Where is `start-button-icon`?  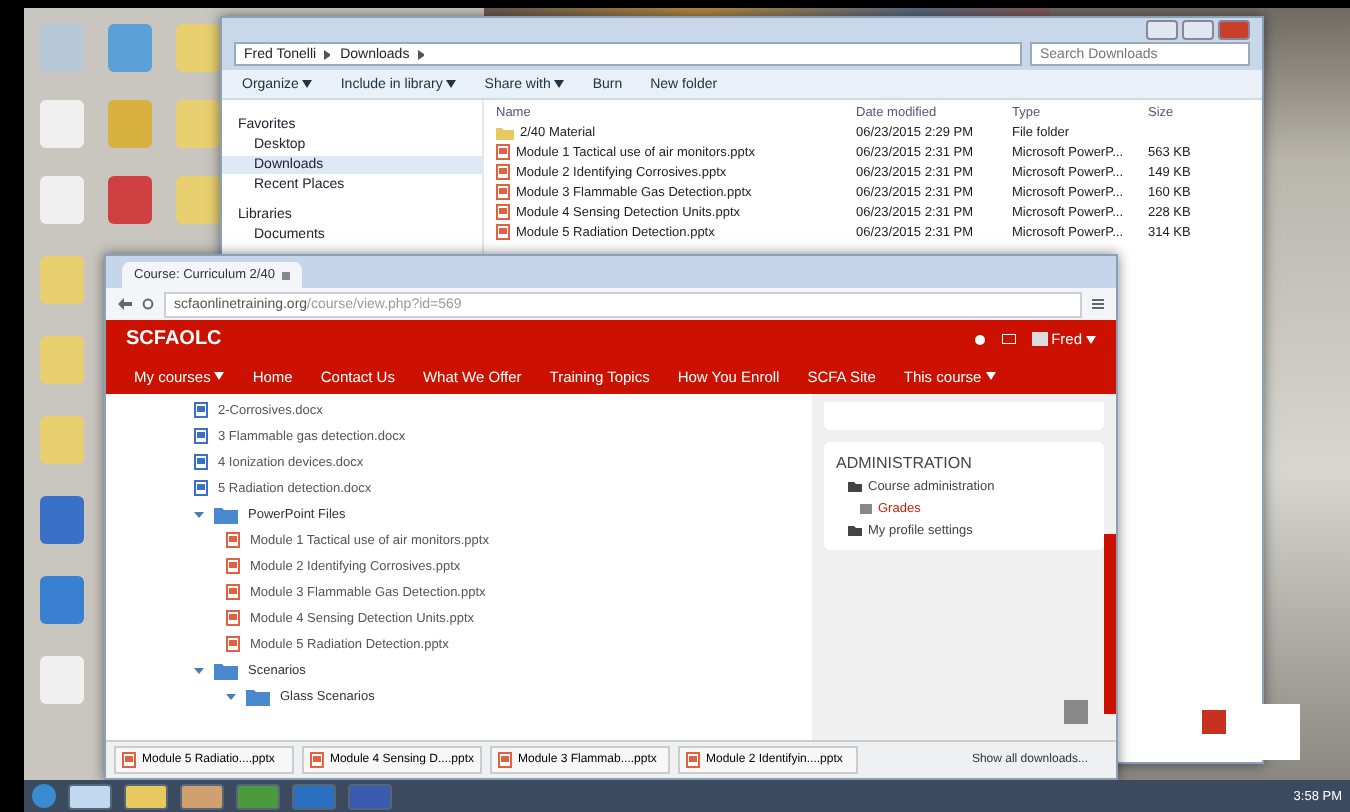 start-button-icon is located at coordinates (44, 796).